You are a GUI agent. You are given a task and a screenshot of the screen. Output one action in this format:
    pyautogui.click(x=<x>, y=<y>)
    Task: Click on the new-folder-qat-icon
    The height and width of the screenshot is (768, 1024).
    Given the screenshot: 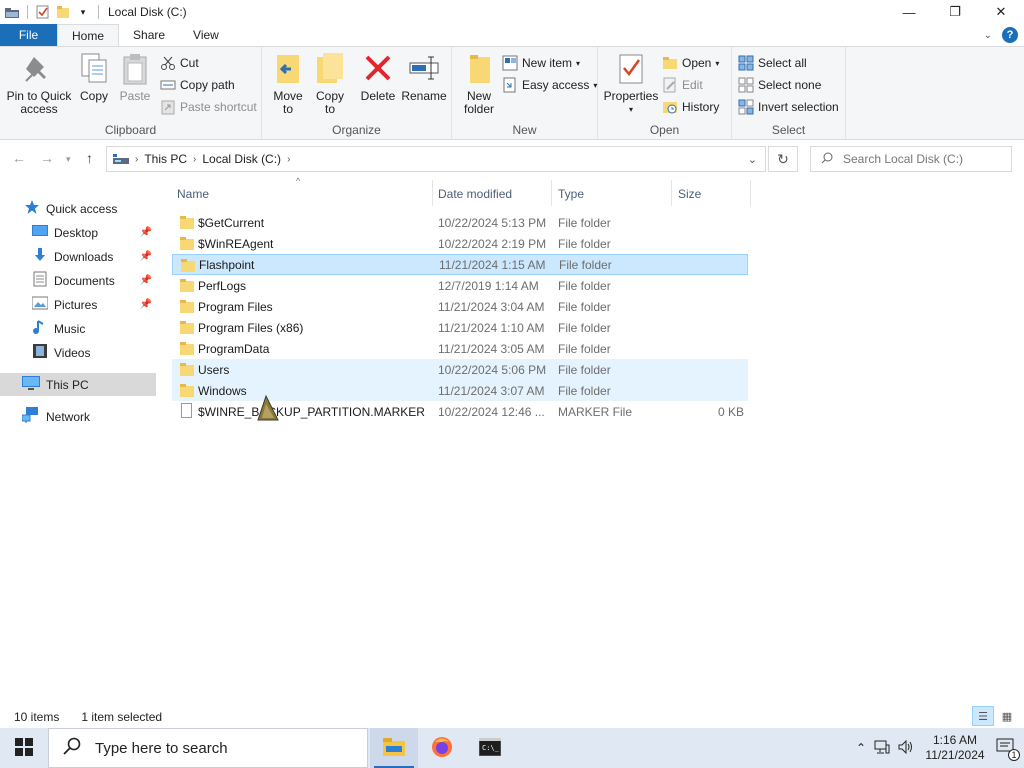 What is the action you would take?
    pyautogui.click(x=63, y=12)
    